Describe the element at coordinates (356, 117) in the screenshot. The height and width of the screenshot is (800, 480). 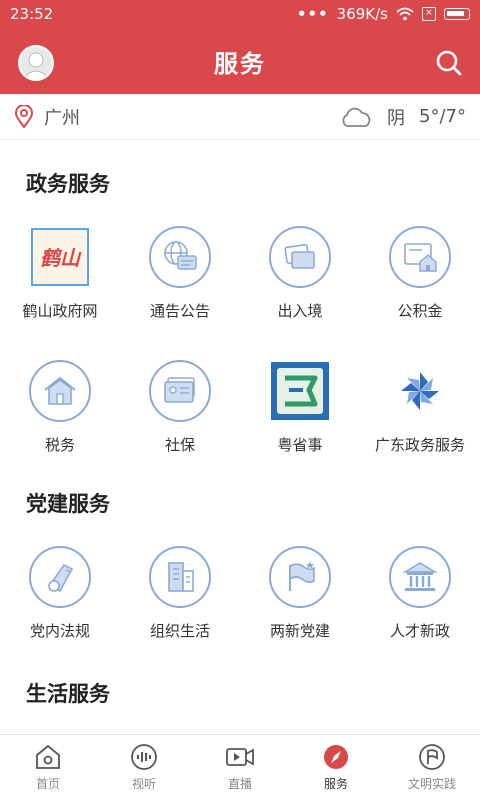
I see `cloud-icon` at that location.